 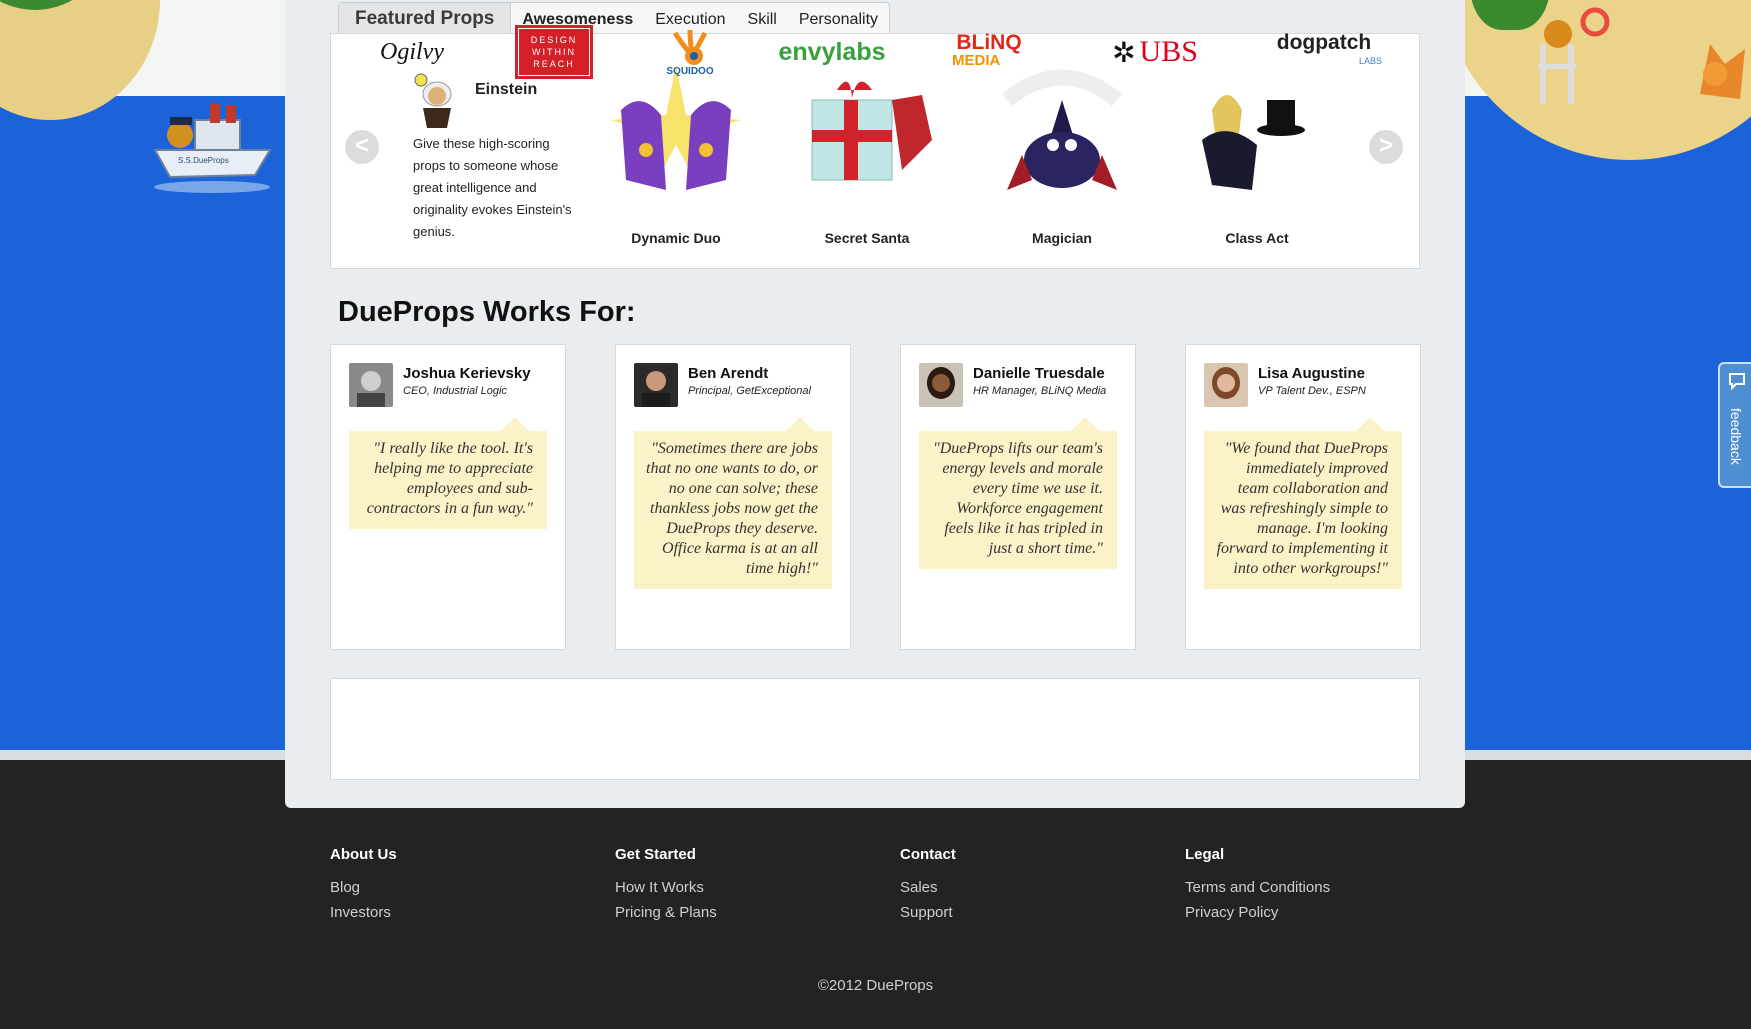 I want to click on beach-characters-illustration, so click(x=1641, y=55).